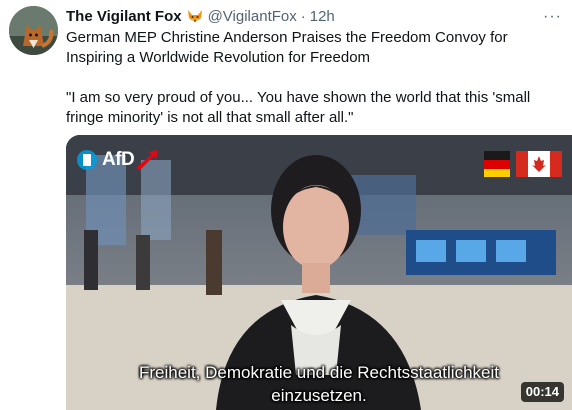  I want to click on parliament-logo-icon, so click(87, 160).